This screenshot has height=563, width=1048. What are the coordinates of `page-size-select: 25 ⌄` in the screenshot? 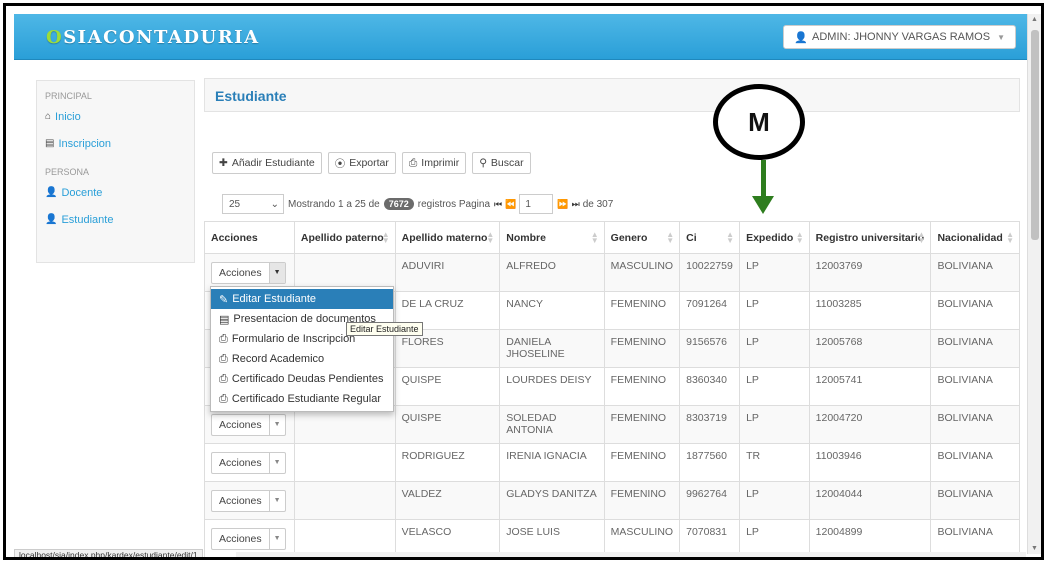 It's located at (253, 204).